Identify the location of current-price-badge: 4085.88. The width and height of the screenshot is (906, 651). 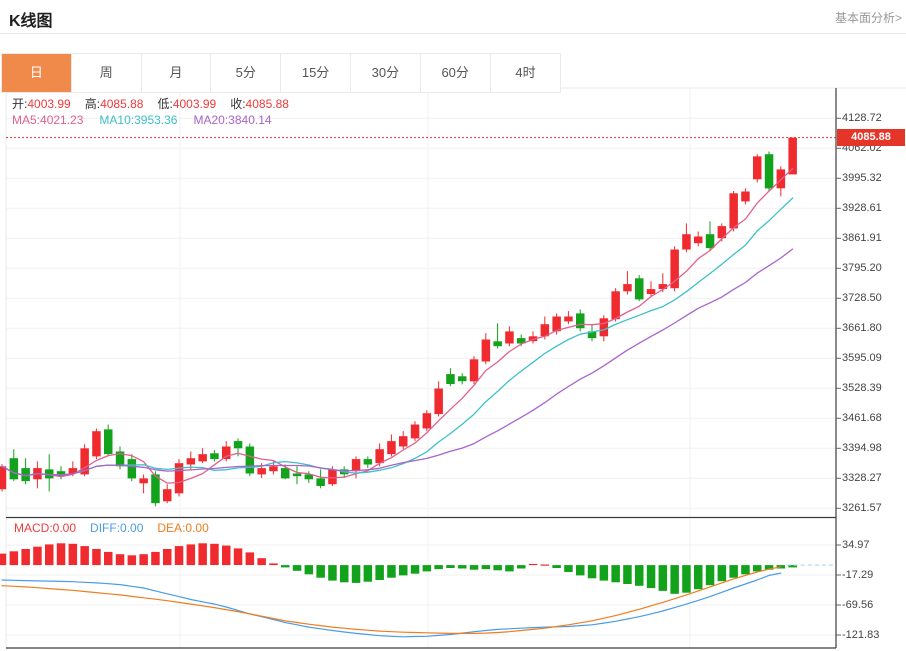
(871, 138).